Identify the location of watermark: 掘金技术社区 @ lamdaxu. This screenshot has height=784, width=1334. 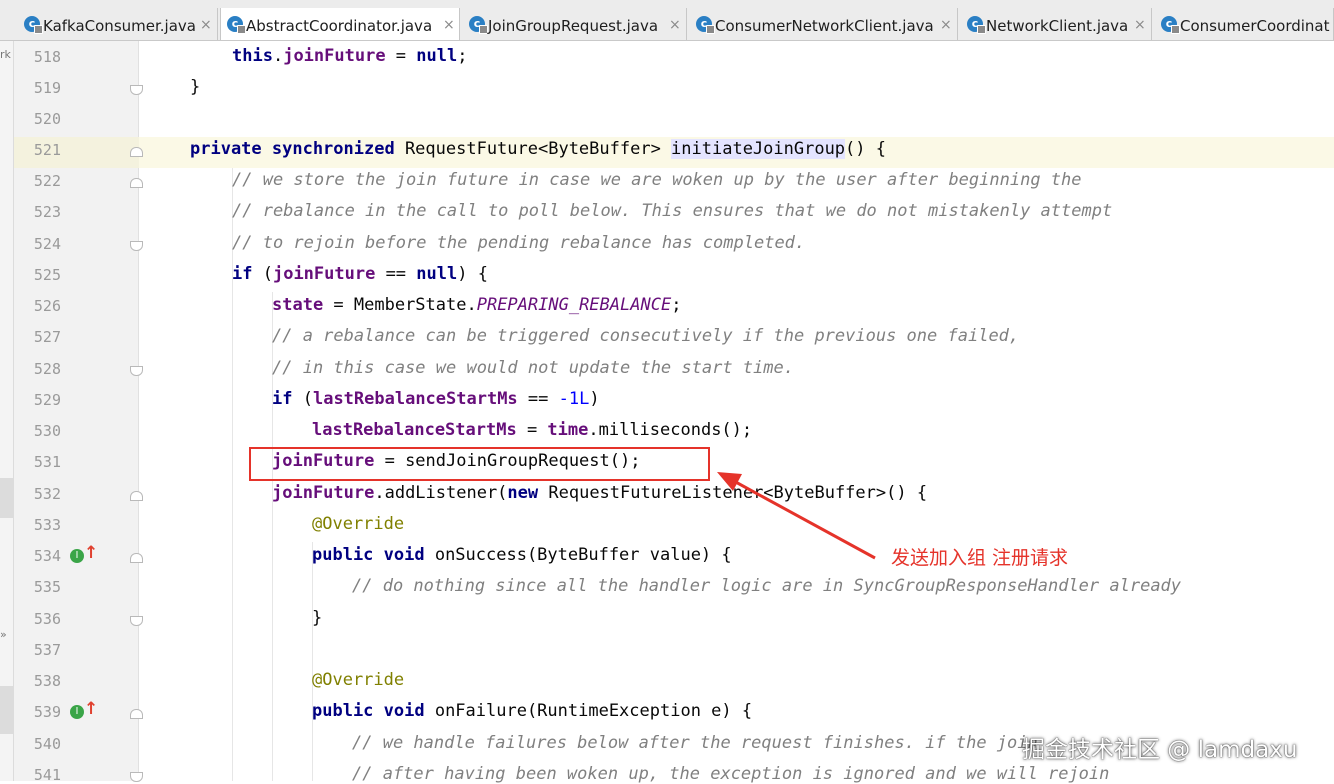
(1160, 750).